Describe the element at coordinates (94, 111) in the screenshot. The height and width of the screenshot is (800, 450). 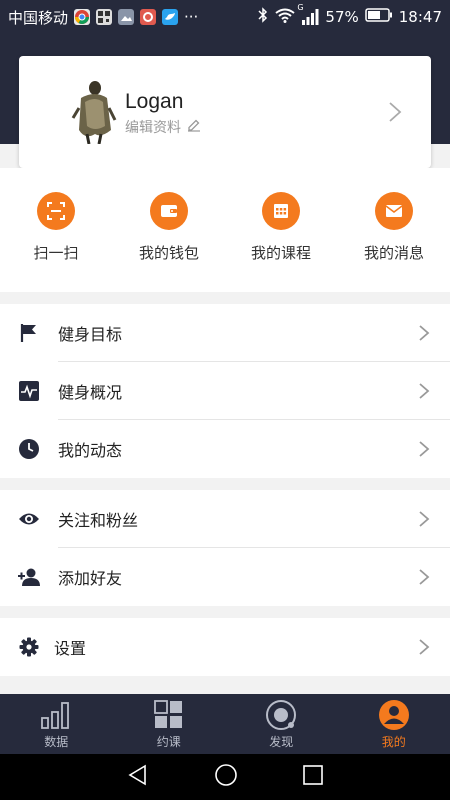
I see `avatar` at that location.